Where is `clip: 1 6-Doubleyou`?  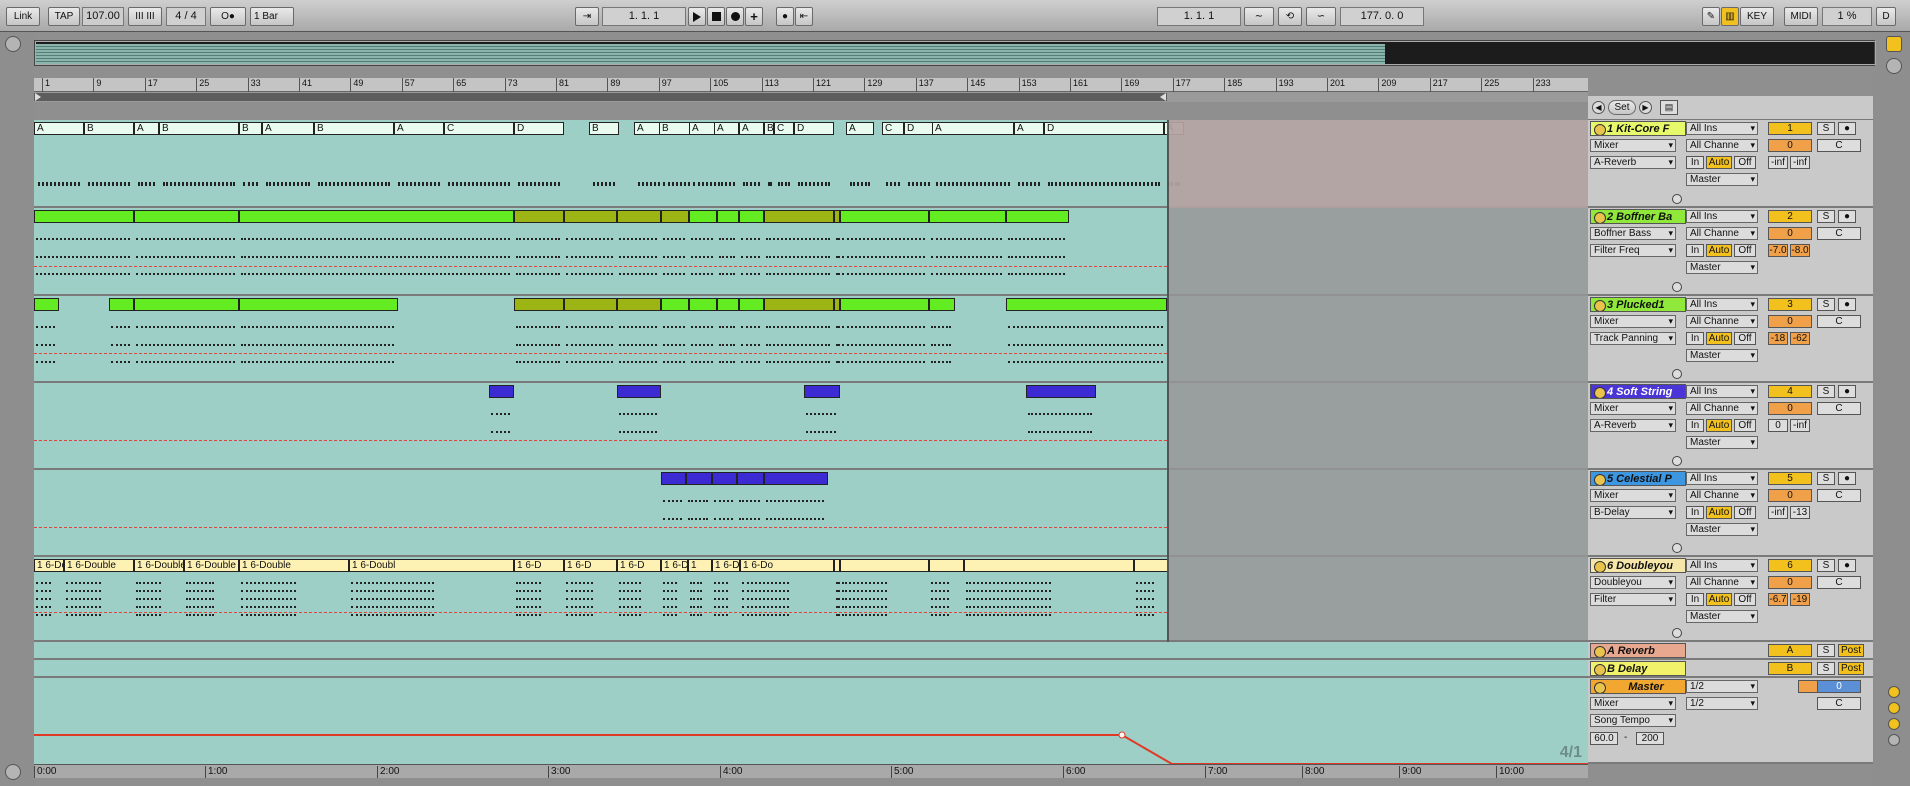 clip: 1 6-Doubleyou is located at coordinates (674, 565).